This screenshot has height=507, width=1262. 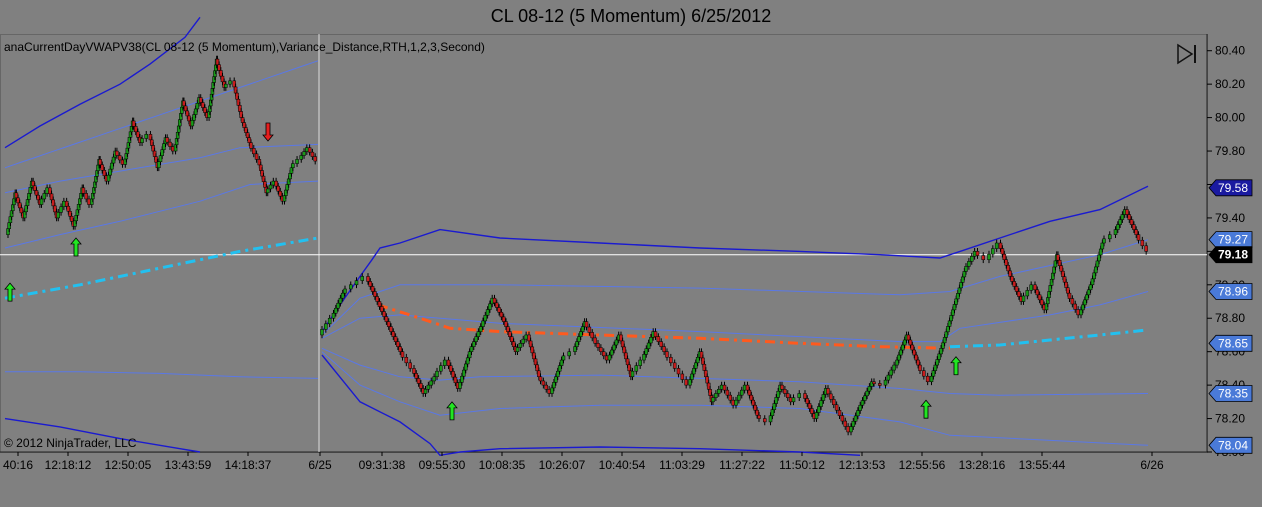 What do you see at coordinates (1187, 54) in the screenshot?
I see `play-end-icon` at bounding box center [1187, 54].